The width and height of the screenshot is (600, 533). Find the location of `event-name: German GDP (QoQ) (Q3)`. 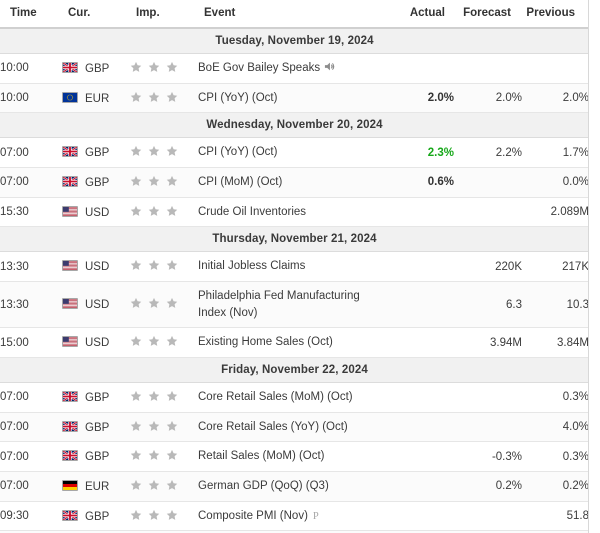

event-name: German GDP (QoQ) (Q3) is located at coordinates (263, 486).